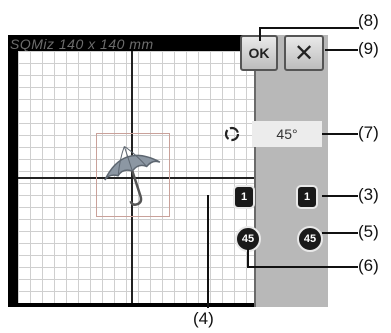  Describe the element at coordinates (340, 134) in the screenshot. I see `callout-7-leader` at that location.